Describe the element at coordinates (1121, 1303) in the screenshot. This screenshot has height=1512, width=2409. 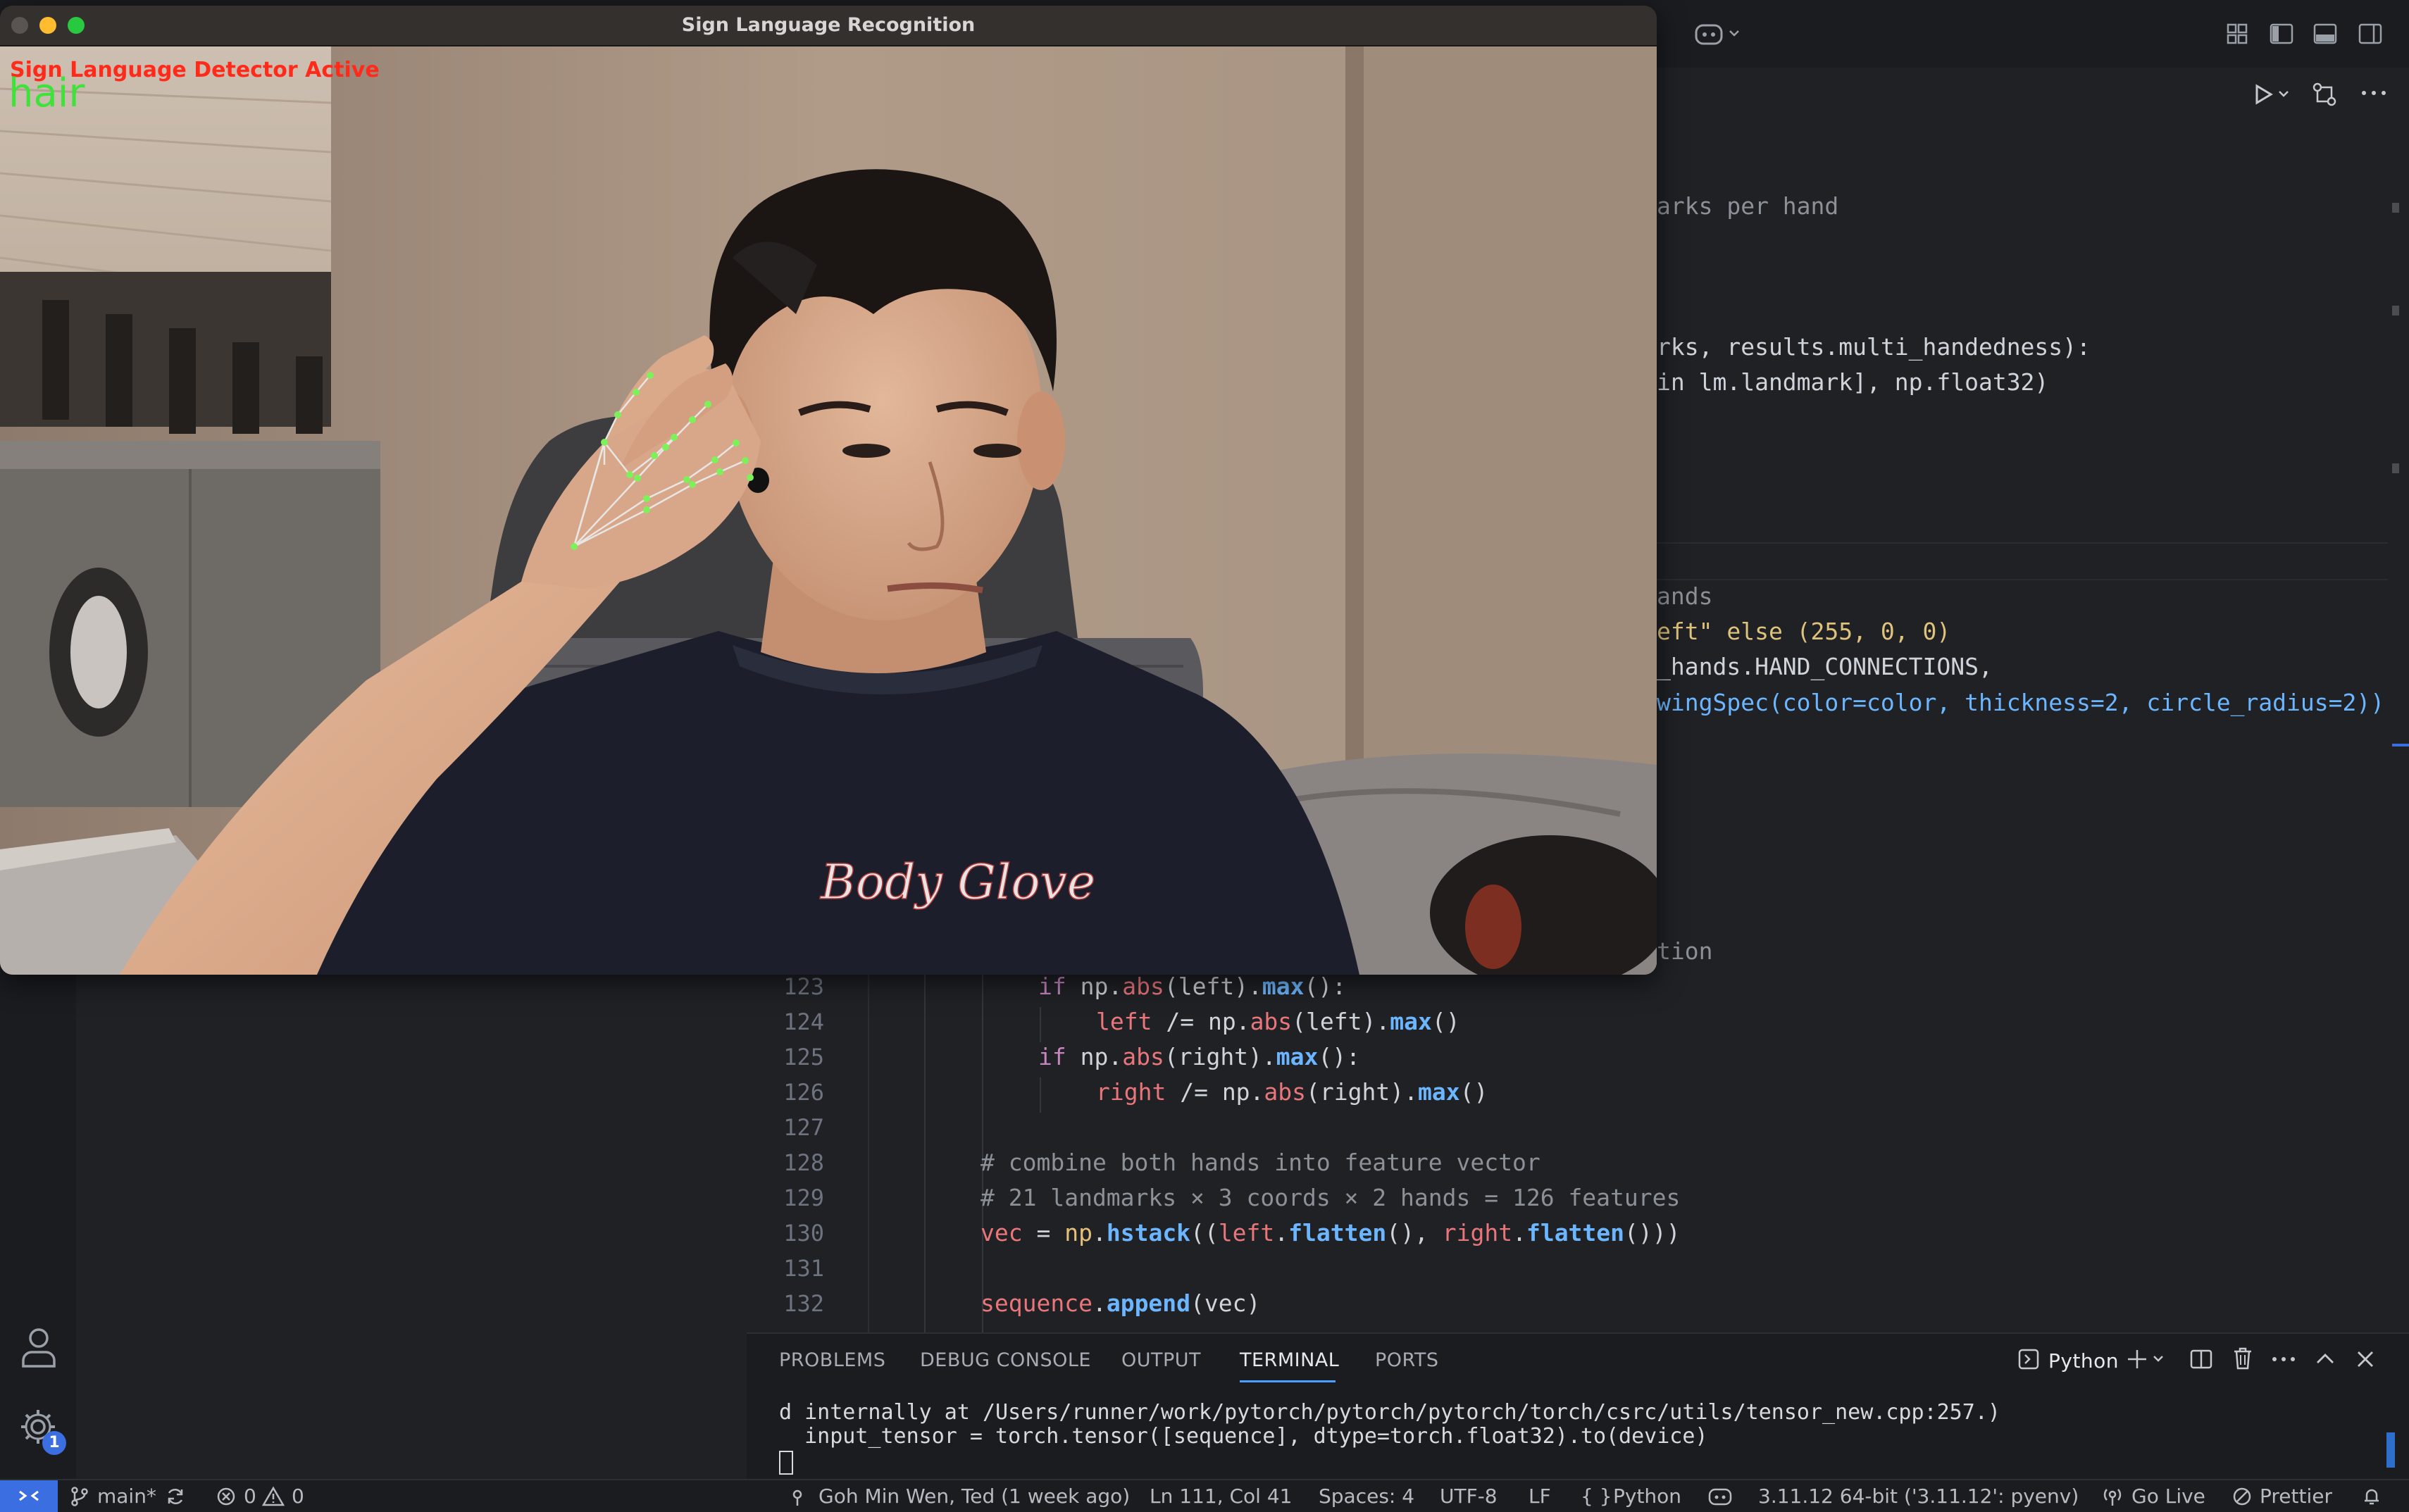
I see `code-line: sequence.append(vec)` at that location.